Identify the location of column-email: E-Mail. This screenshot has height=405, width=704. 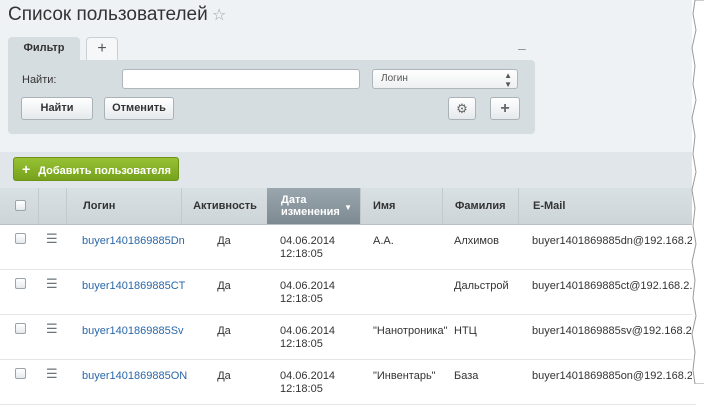
(607, 206).